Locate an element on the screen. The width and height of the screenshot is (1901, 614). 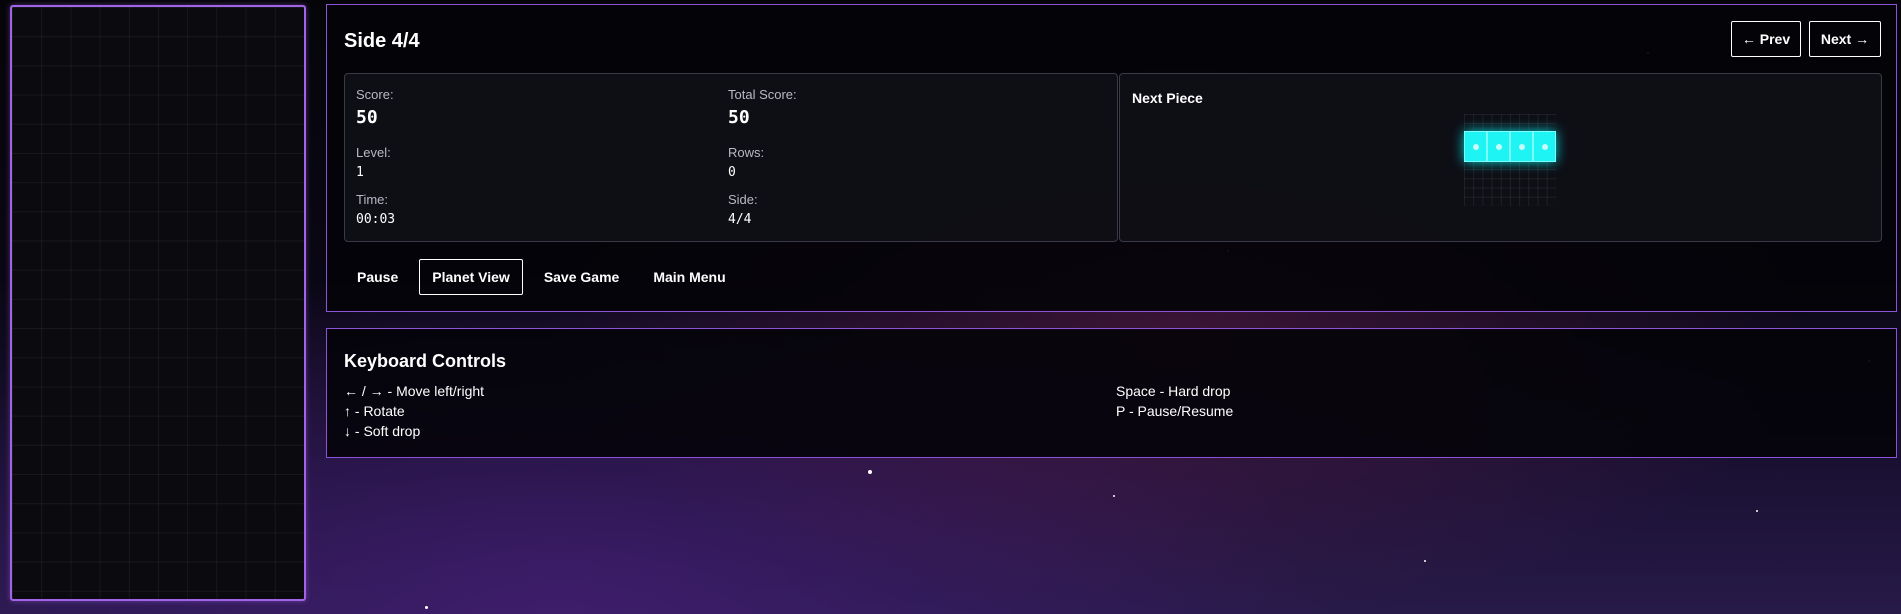
i-piece is located at coordinates (1510, 146).